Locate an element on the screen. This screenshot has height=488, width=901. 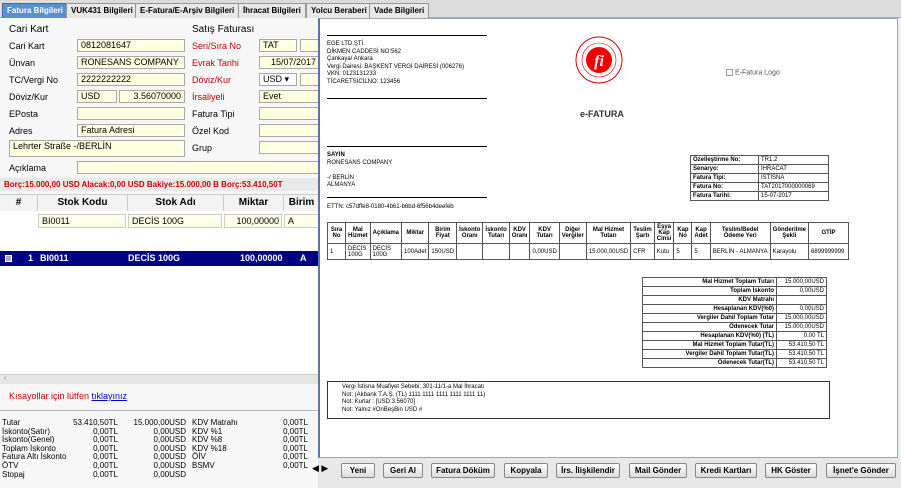
gib-seal-icon: fi is located at coordinates (599, 60).